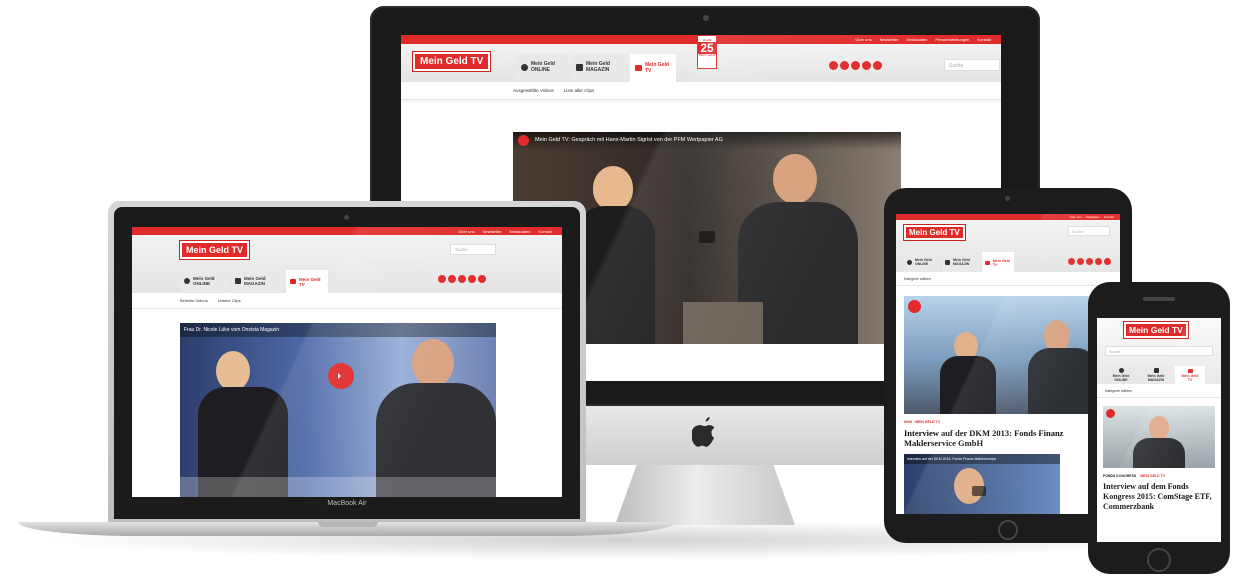 The image size is (1238, 576). I want to click on iphone-home-button, so click(1159, 560).